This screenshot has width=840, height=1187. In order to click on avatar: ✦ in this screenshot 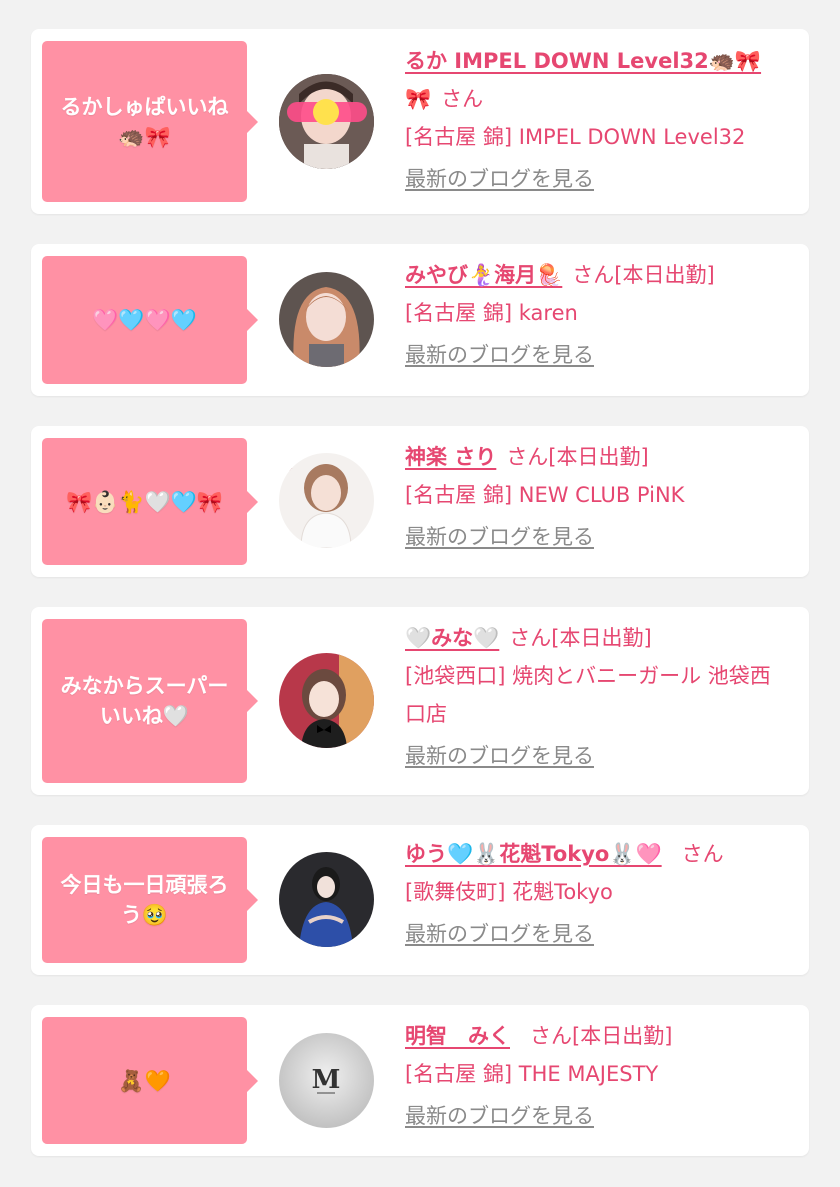, I will do `click(326, 500)`.